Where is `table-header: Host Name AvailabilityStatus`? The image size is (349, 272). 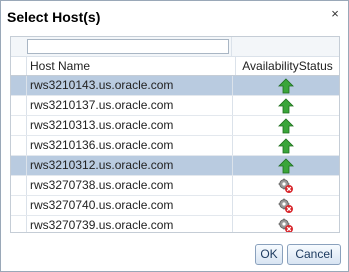 table-header: Host Name AvailabilityStatus is located at coordinates (175, 66).